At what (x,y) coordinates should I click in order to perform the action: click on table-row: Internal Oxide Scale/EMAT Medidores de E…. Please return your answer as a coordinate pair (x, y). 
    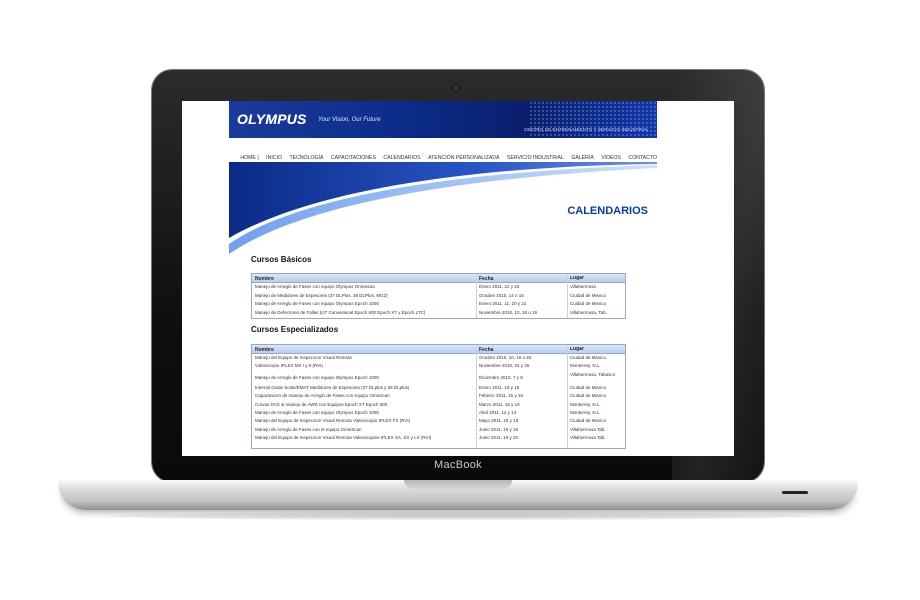
    Looking at the image, I should click on (438, 388).